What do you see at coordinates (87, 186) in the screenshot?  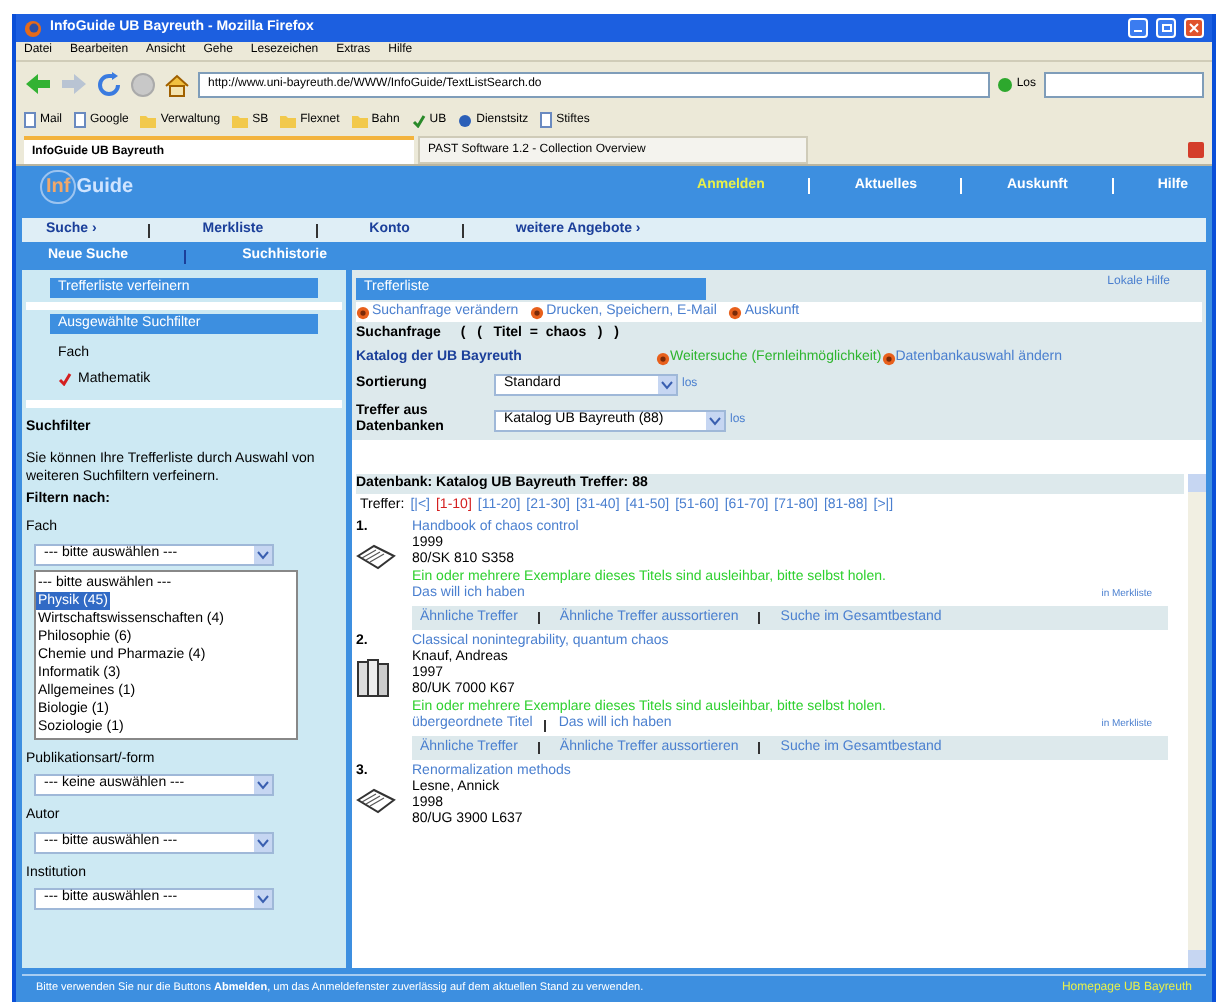 I see `logo: Inf Guide` at bounding box center [87, 186].